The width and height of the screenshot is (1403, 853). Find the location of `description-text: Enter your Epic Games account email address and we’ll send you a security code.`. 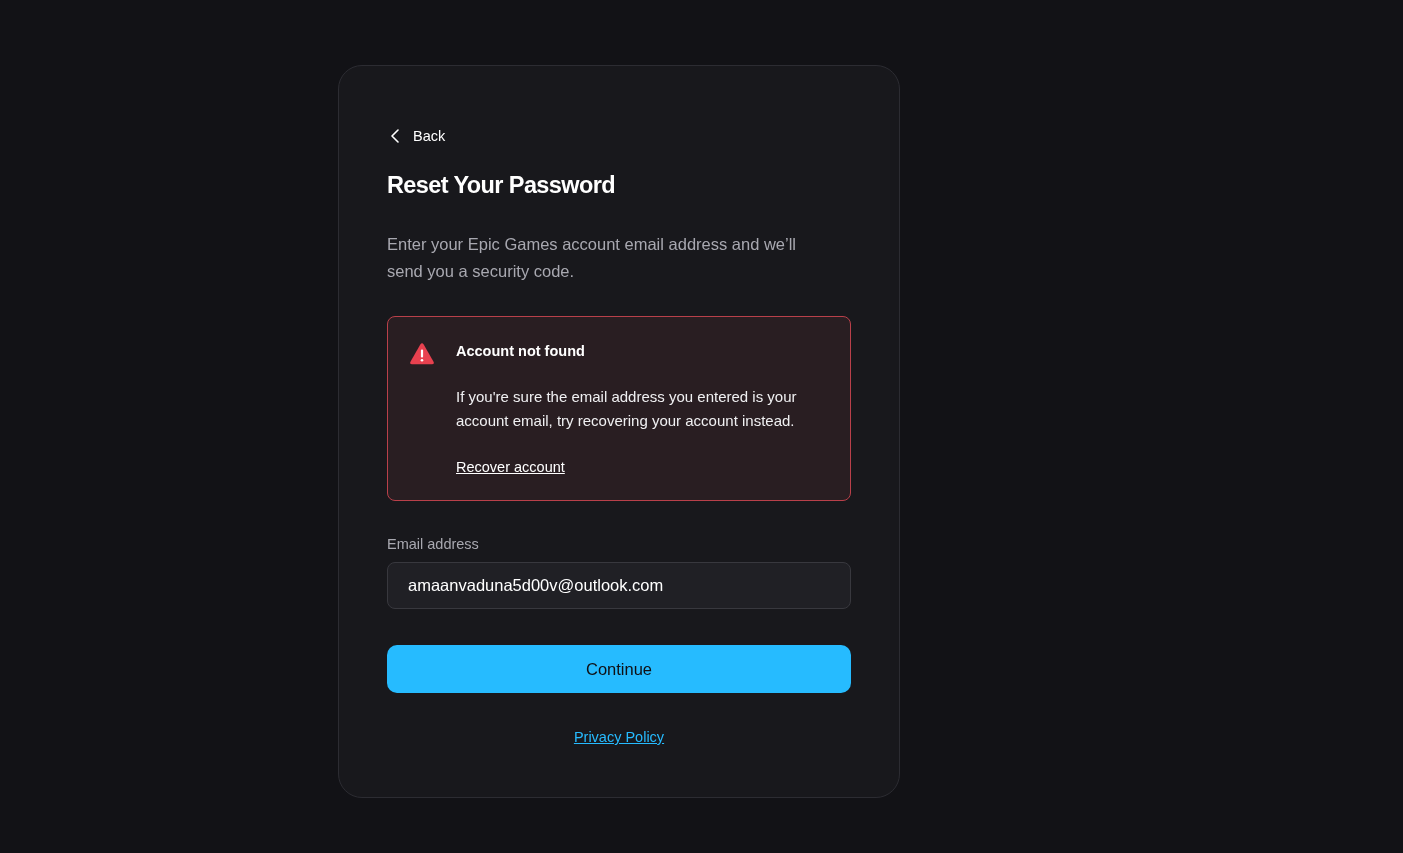

description-text: Enter your Epic Games account email address and we’ll send you a security code. is located at coordinates (592, 258).